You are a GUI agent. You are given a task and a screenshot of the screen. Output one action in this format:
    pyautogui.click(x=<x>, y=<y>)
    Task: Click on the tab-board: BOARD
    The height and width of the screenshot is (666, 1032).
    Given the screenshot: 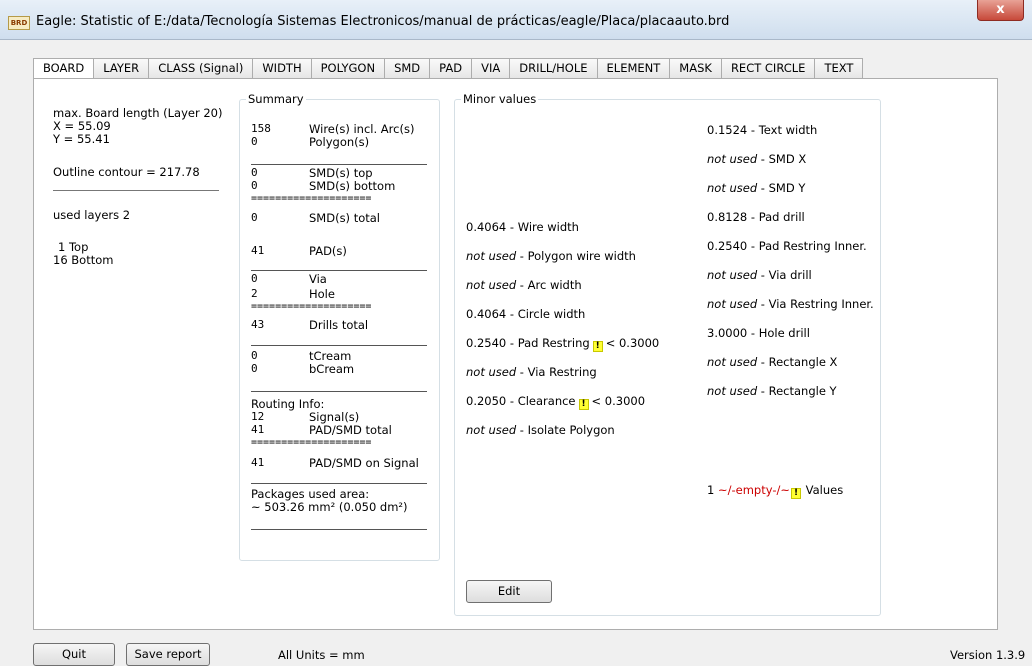 What is the action you would take?
    pyautogui.click(x=64, y=69)
    